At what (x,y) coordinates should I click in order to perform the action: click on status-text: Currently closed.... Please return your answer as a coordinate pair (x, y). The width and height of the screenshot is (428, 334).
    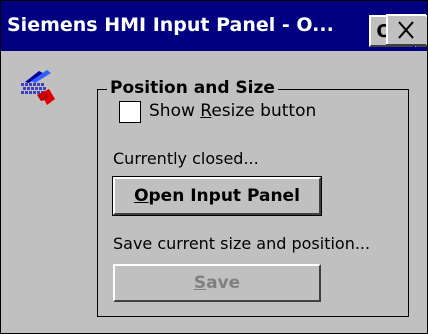
    Looking at the image, I should click on (186, 158).